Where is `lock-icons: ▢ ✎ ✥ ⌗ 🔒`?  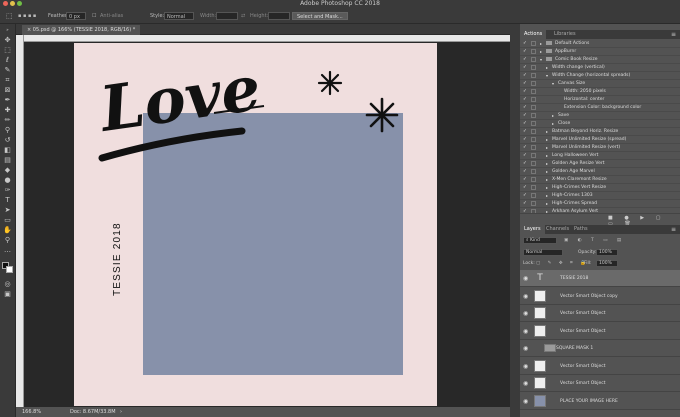 lock-icons: ▢ ✎ ✥ ⌗ 🔒 is located at coordinates (562, 263).